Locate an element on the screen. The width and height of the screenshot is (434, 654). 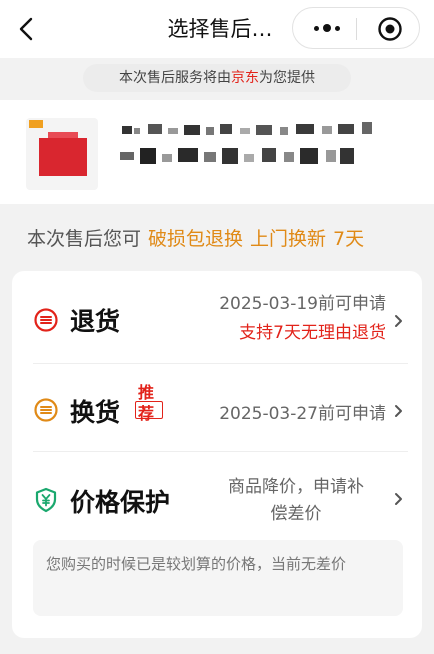
return-note: 支持7天无理由退货 is located at coordinates (312, 333).